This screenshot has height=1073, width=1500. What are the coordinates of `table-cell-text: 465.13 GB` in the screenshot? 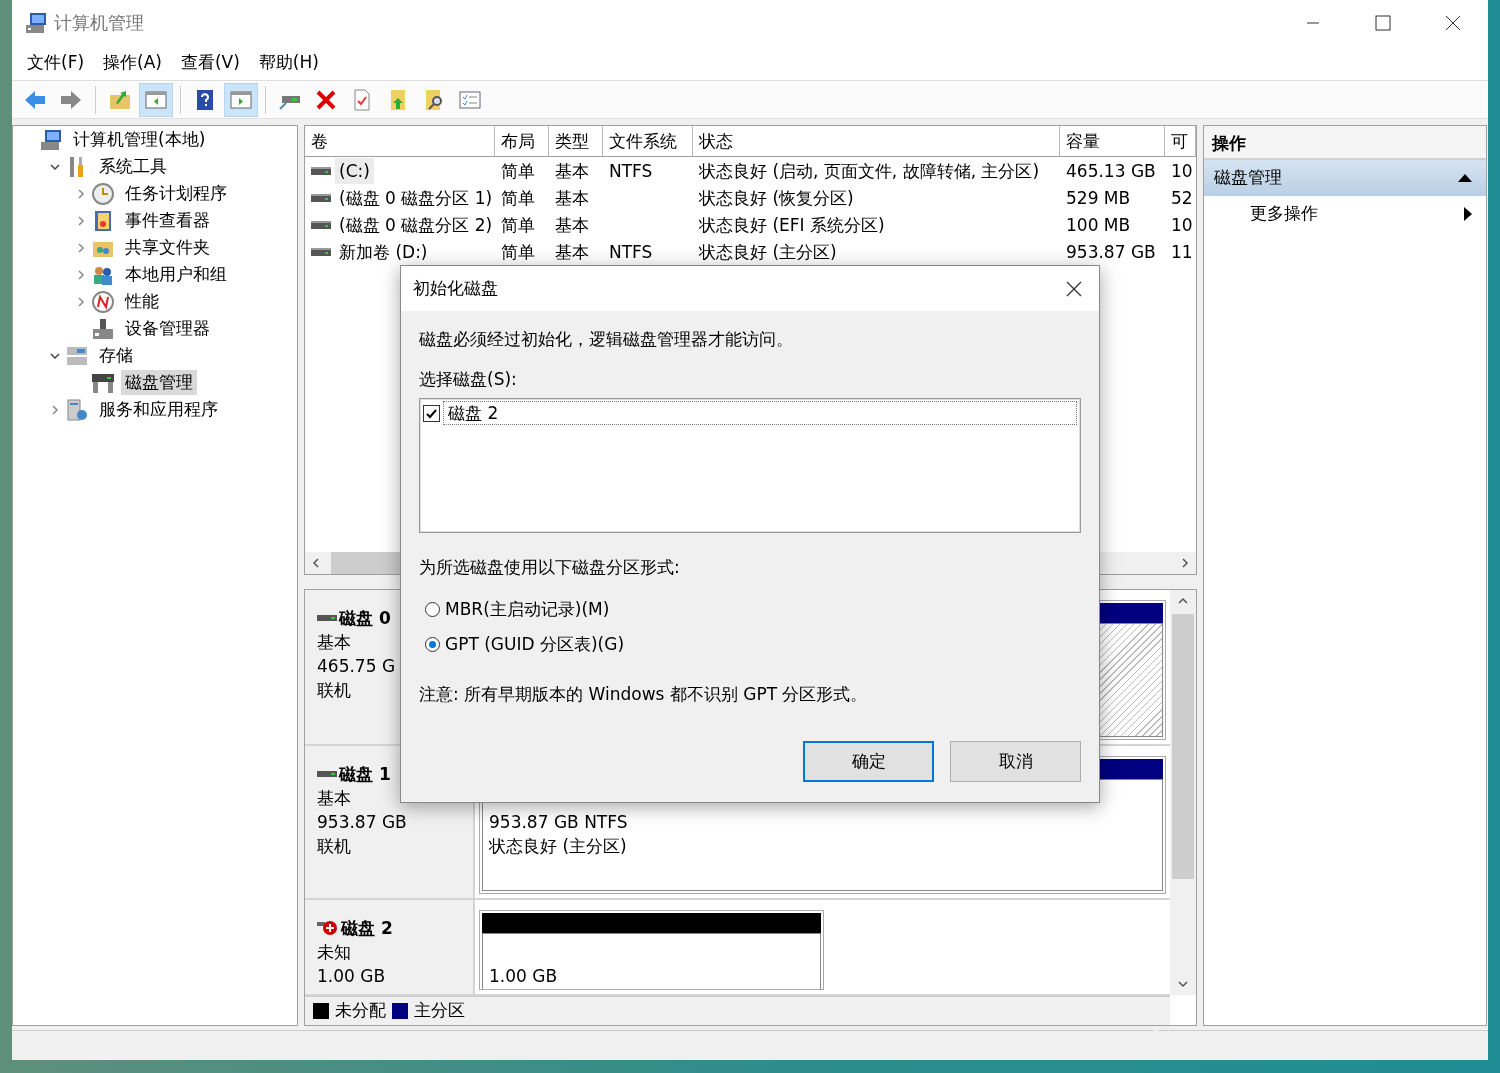 It's located at (1111, 171).